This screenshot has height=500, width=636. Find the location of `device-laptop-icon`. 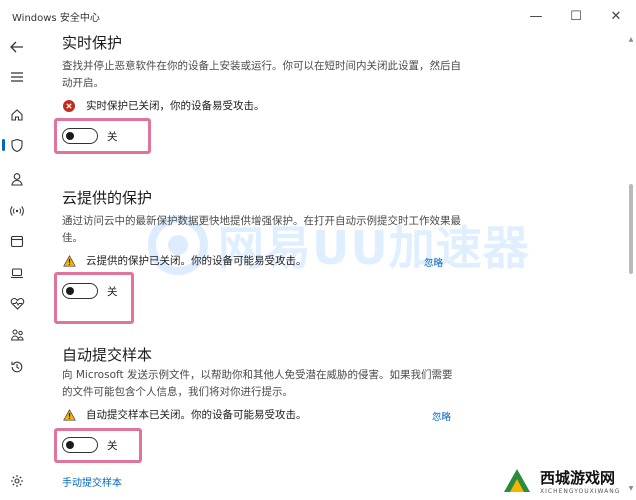

device-laptop-icon is located at coordinates (17, 273).